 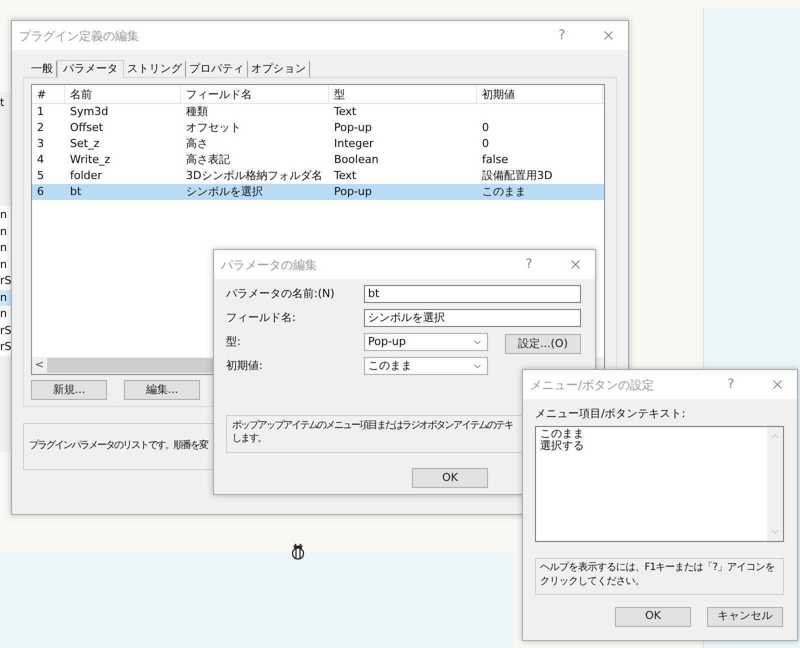 I want to click on input-field: bt, so click(x=472, y=294).